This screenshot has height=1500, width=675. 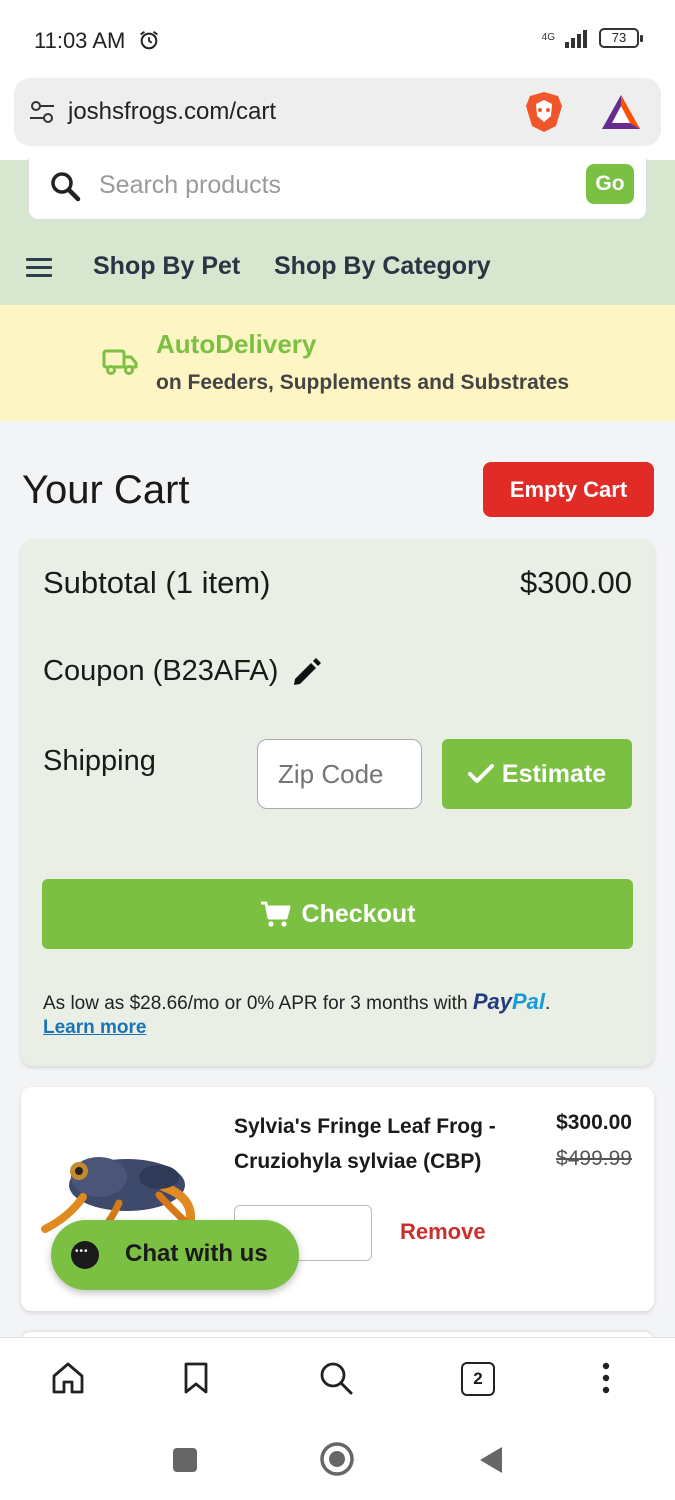 I want to click on battery-icon: 73, so click(x=621, y=38).